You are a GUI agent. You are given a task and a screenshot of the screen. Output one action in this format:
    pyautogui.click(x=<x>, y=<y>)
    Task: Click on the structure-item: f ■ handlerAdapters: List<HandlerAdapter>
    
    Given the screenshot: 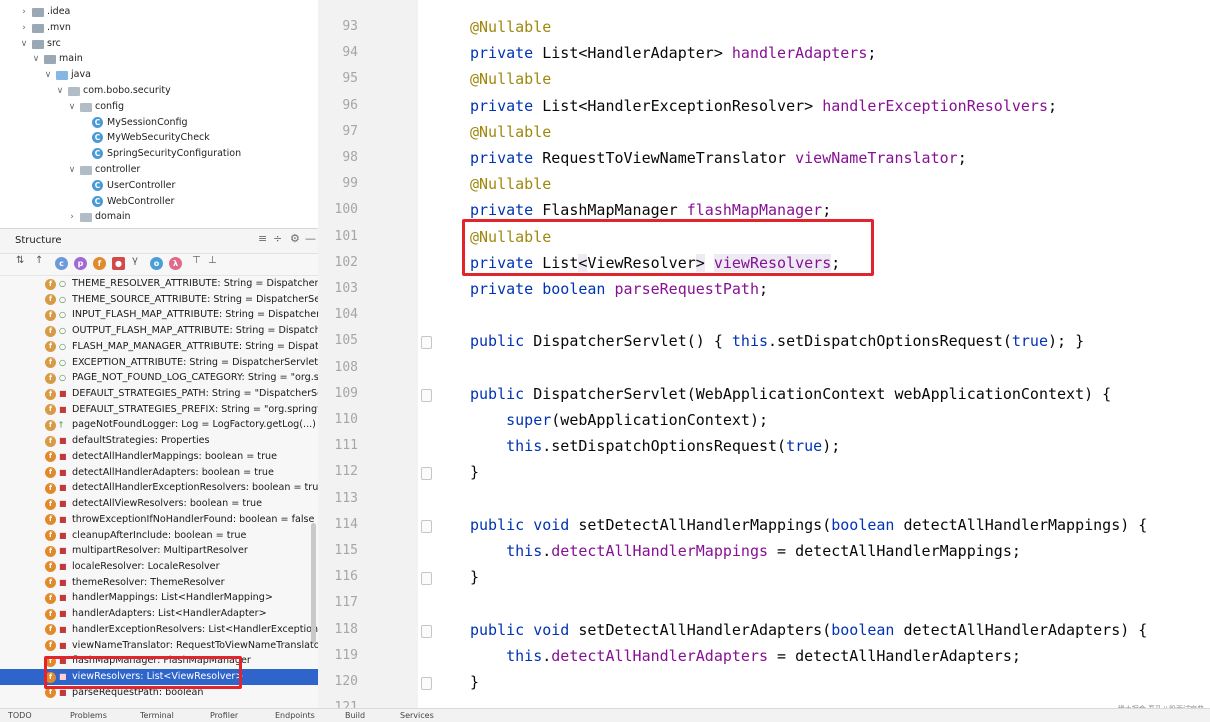 What is the action you would take?
    pyautogui.click(x=159, y=614)
    